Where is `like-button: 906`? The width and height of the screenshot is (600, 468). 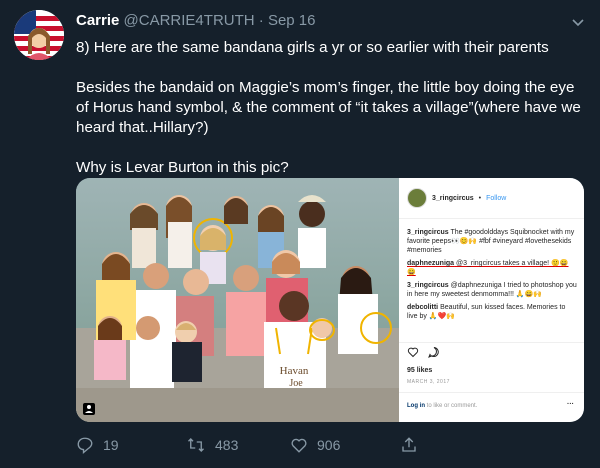 like-button: 906 is located at coordinates (345, 445).